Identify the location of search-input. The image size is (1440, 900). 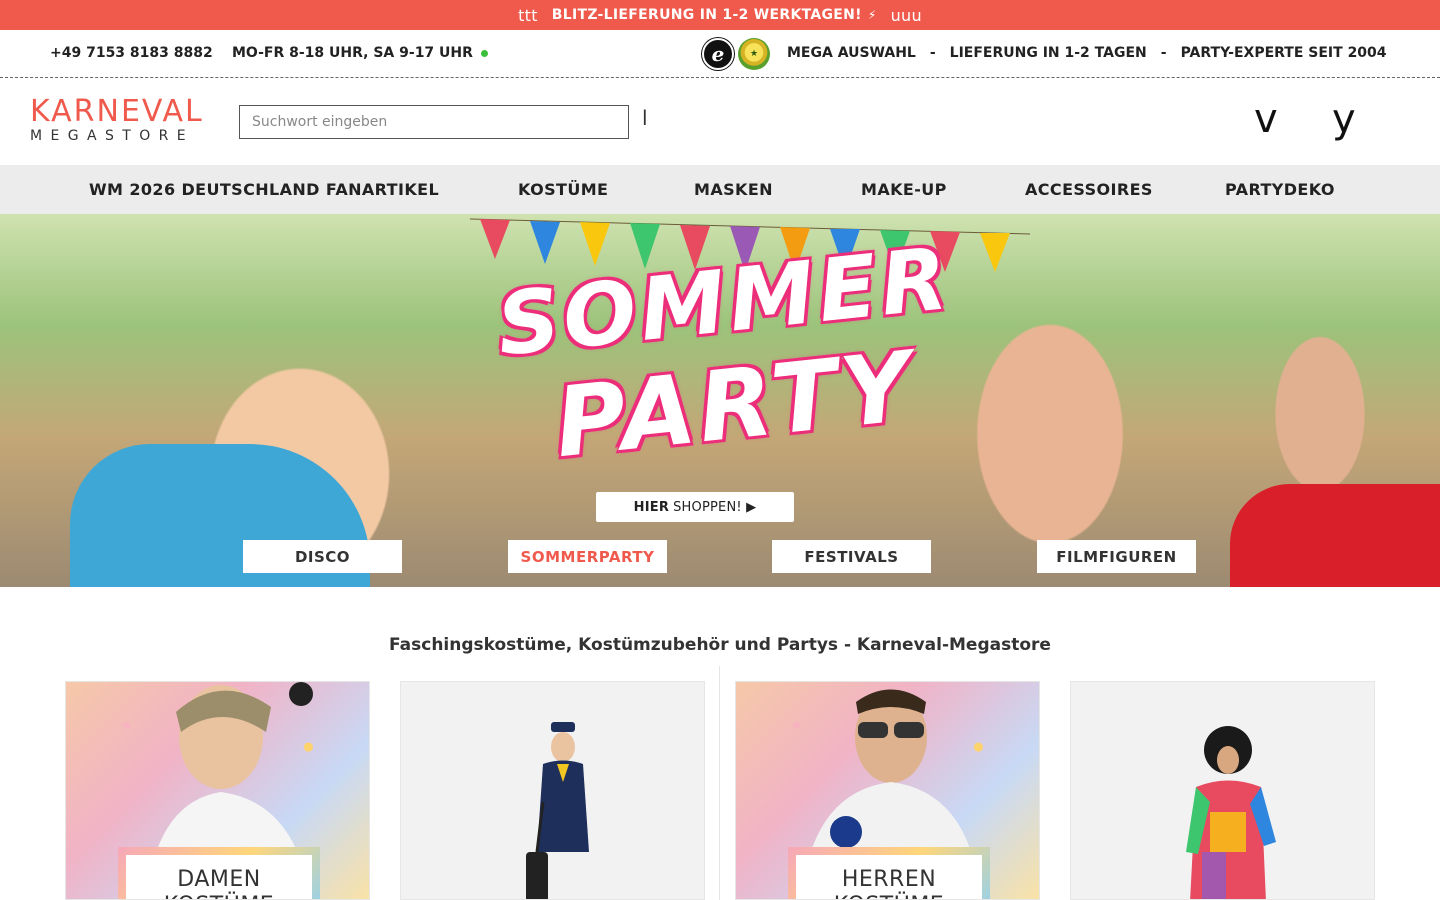
(434, 122).